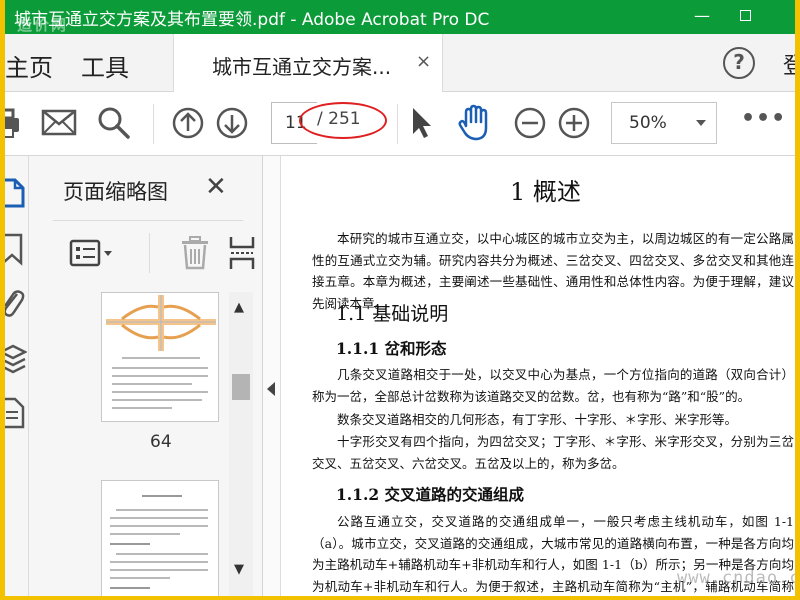 Image resolution: width=800 pixels, height=600 pixels. What do you see at coordinates (530, 123) in the screenshot?
I see `zoom-out-icon` at bounding box center [530, 123].